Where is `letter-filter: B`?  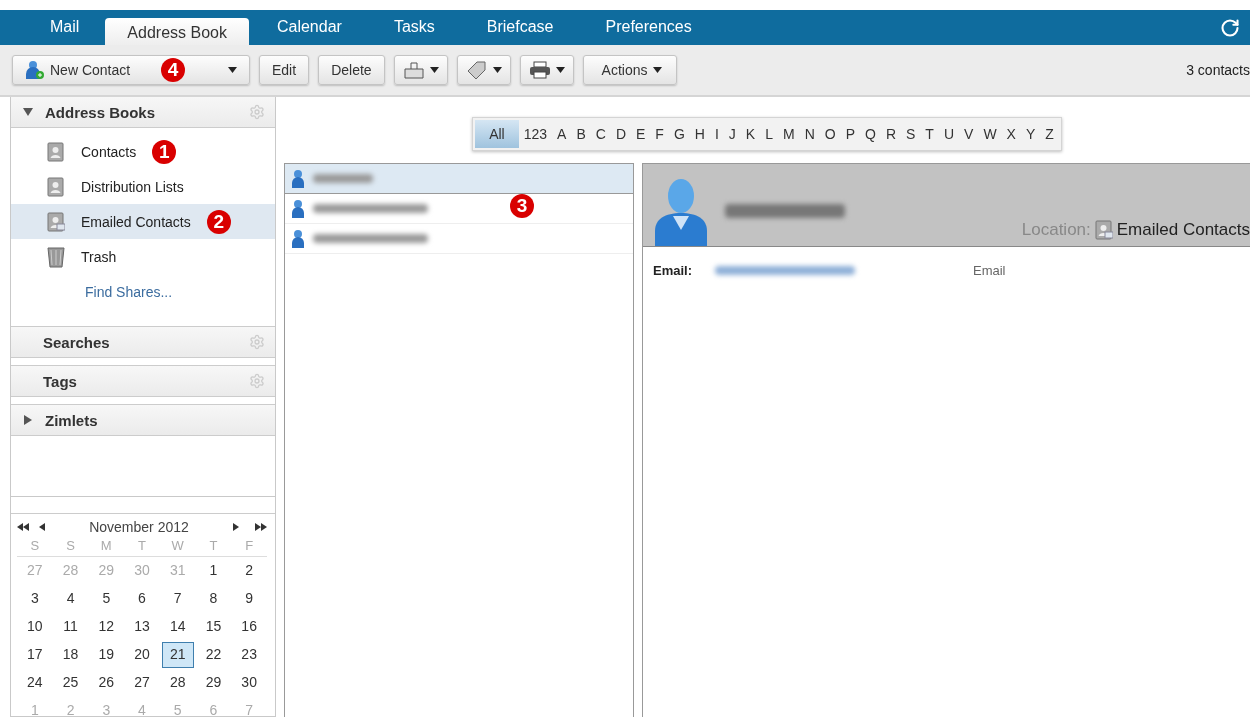
letter-filter: B is located at coordinates (581, 134).